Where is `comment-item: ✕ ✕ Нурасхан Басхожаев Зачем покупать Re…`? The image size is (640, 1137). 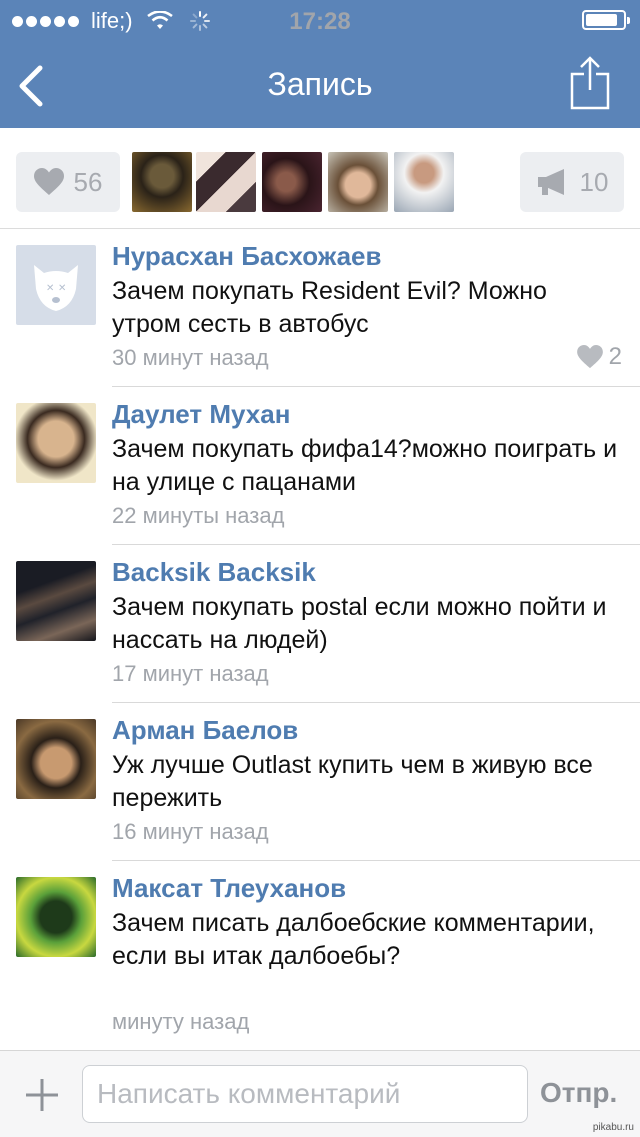 comment-item: ✕ ✕ Нурасхан Басхожаев Зачем покупать Re… is located at coordinates (320, 308).